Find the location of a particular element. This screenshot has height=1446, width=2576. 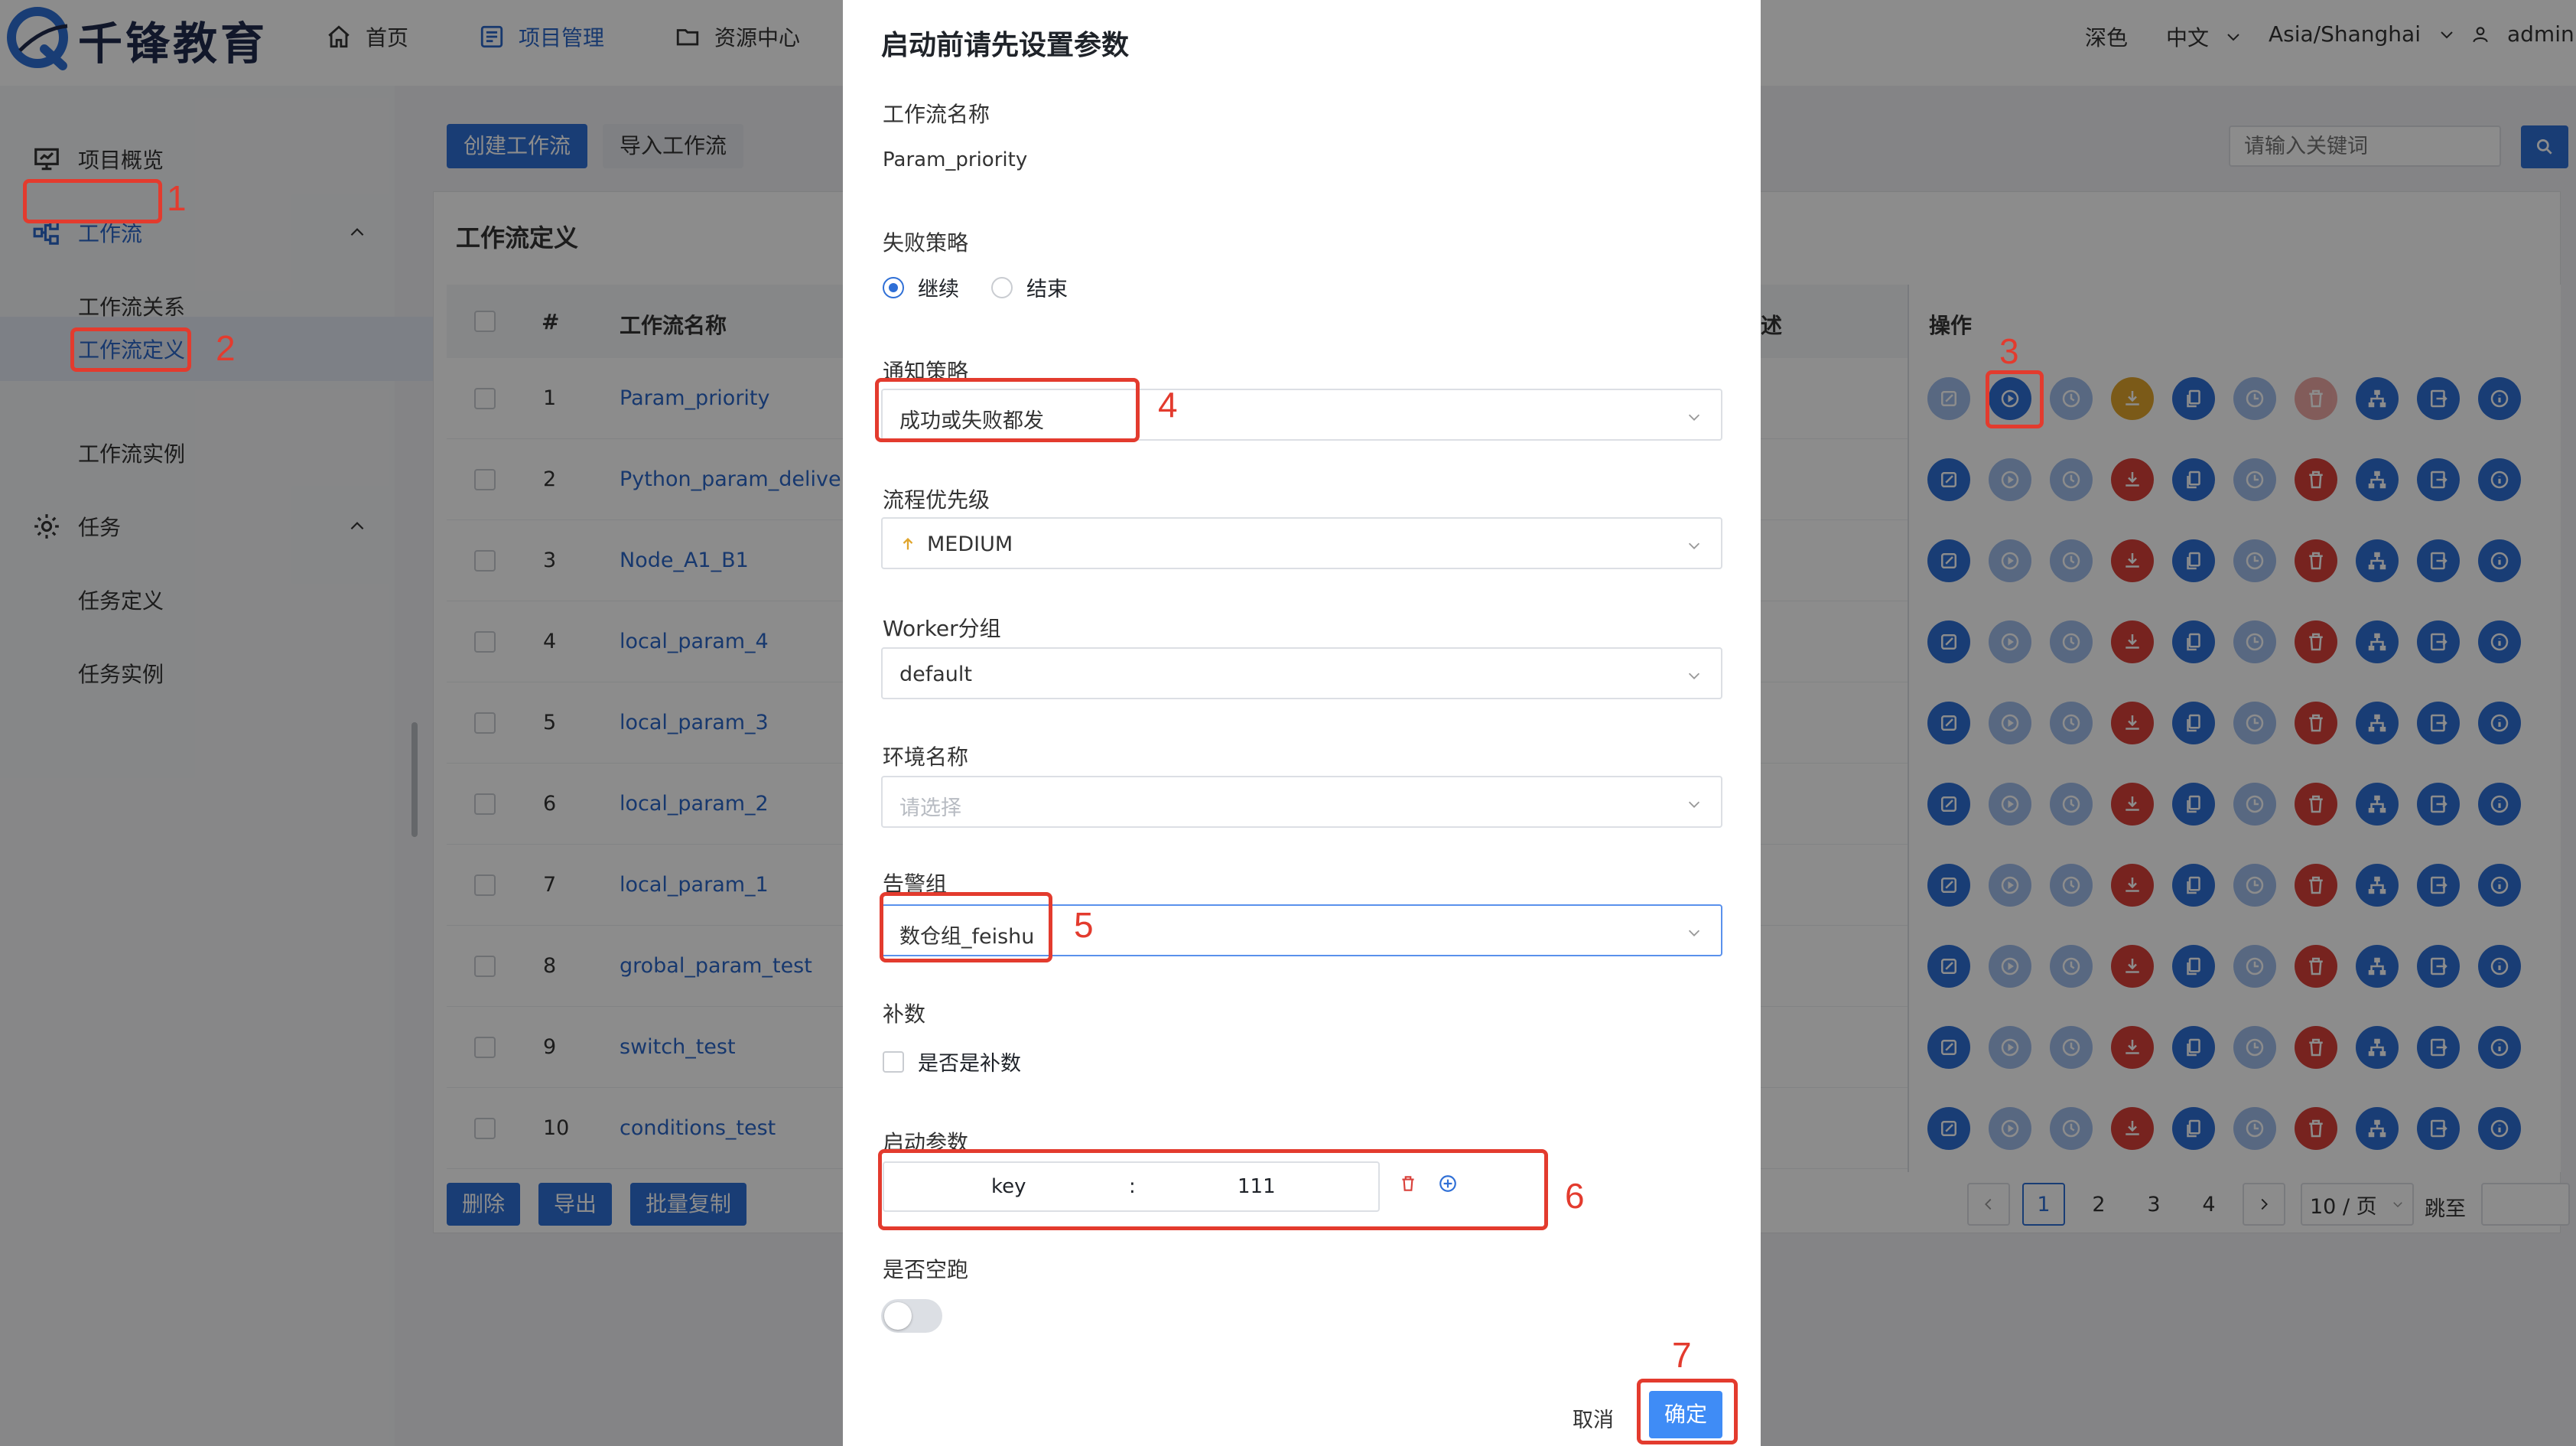

failure-option-continue: 继续 is located at coordinates (921, 287).